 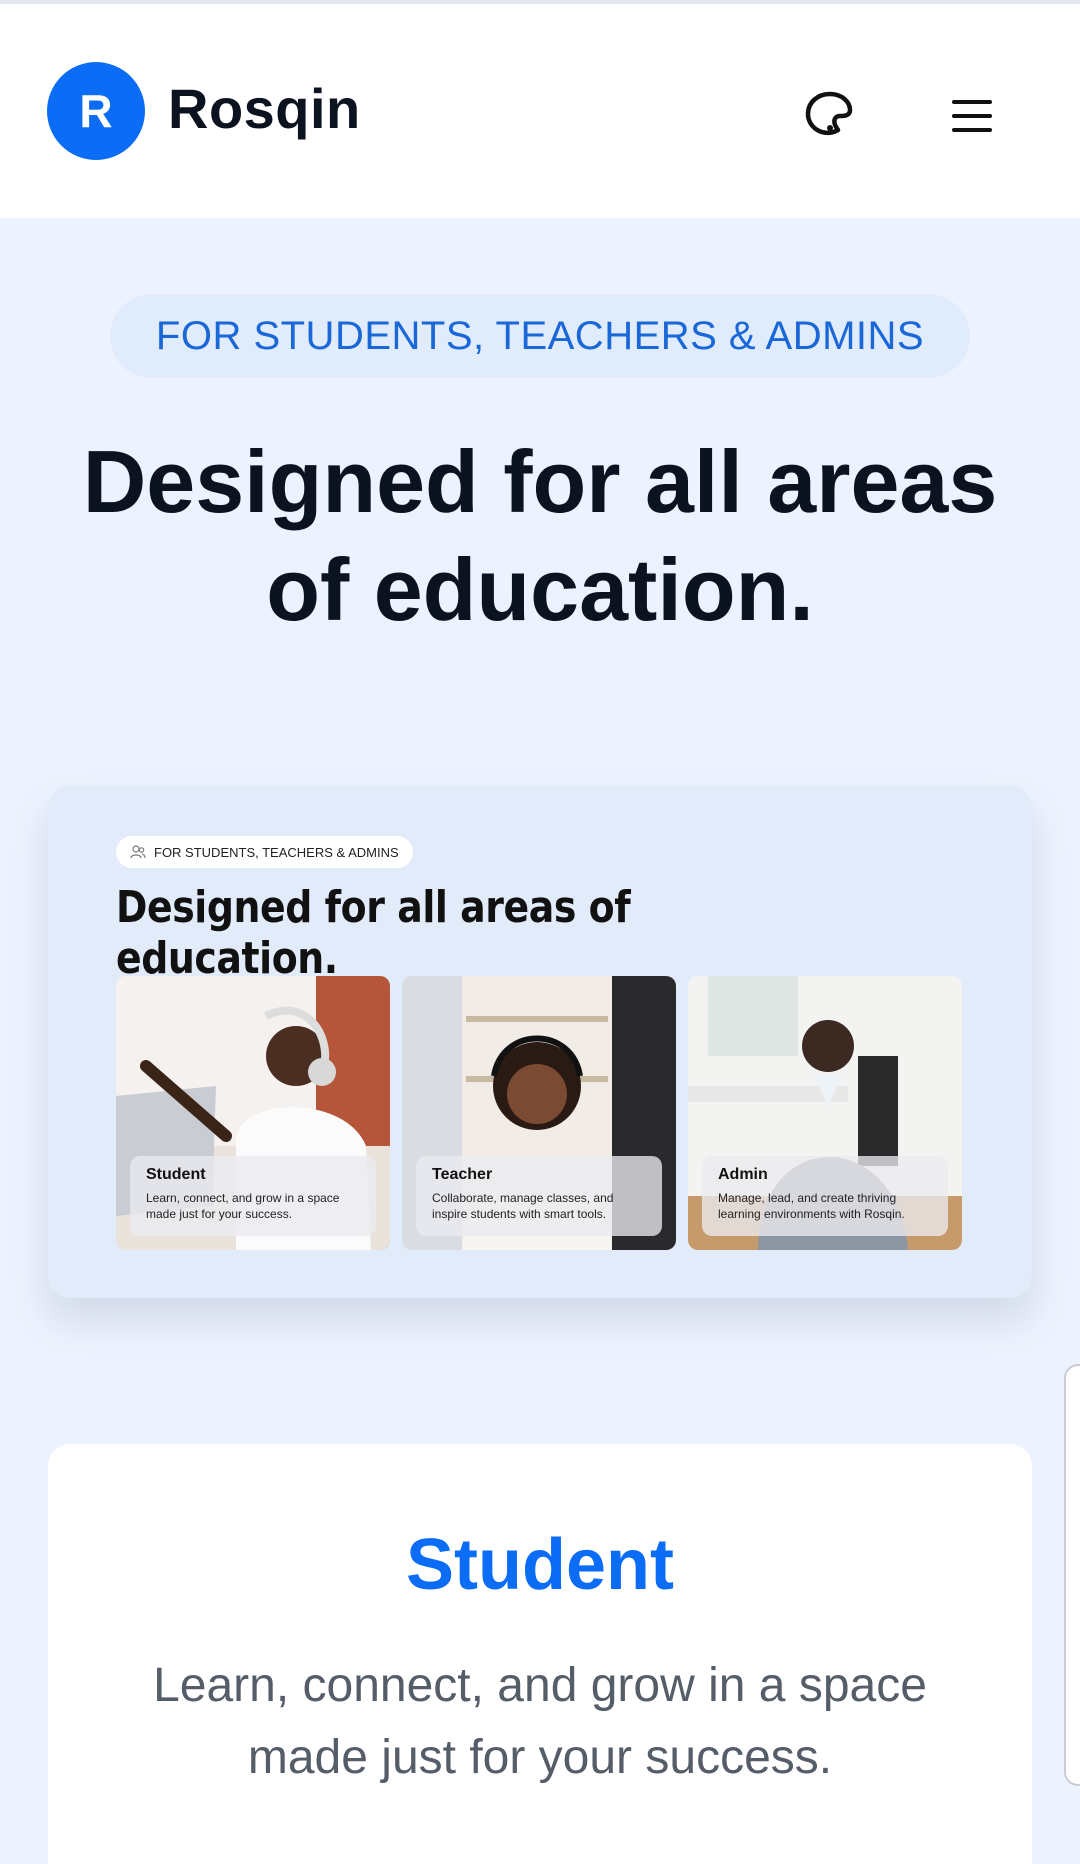 I want to click on menu-button, so click(x=972, y=116).